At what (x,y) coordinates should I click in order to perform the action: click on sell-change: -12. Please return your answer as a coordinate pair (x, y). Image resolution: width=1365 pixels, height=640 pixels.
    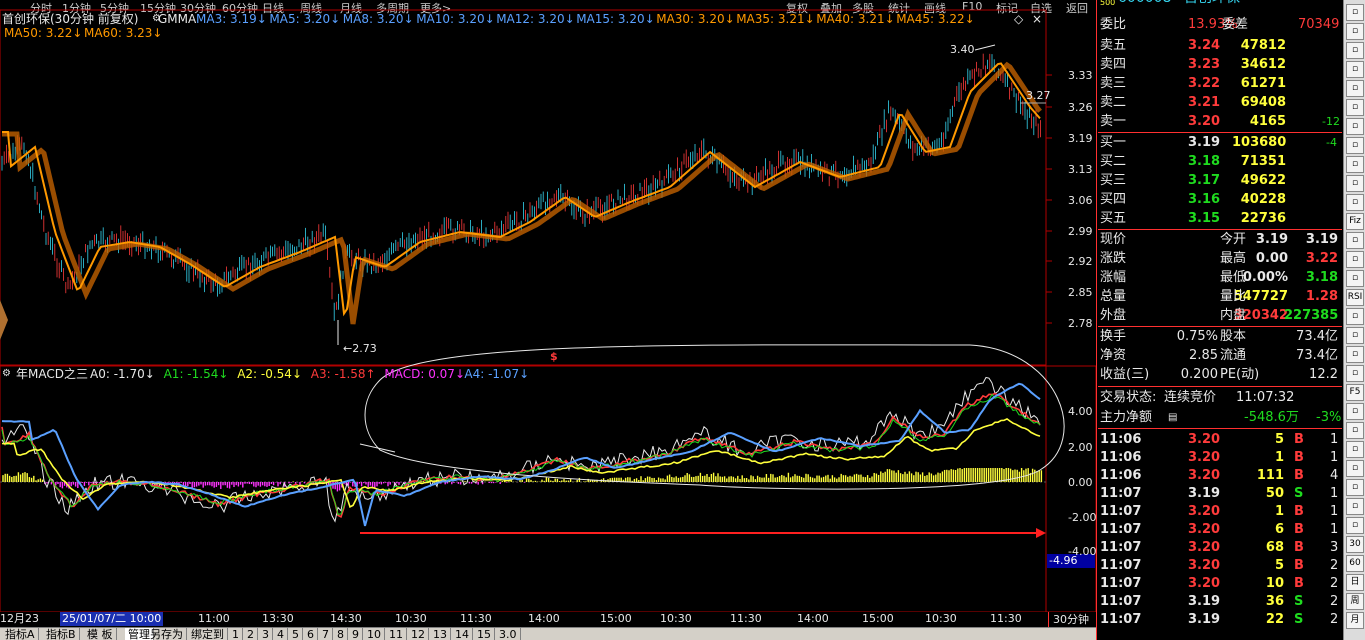
    Looking at the image, I should click on (1331, 121).